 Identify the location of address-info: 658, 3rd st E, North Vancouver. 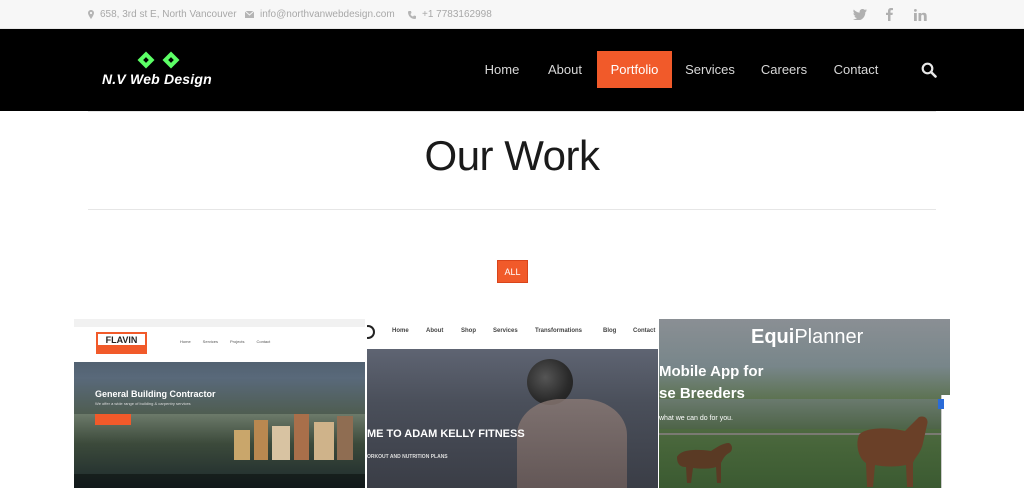
(162, 14).